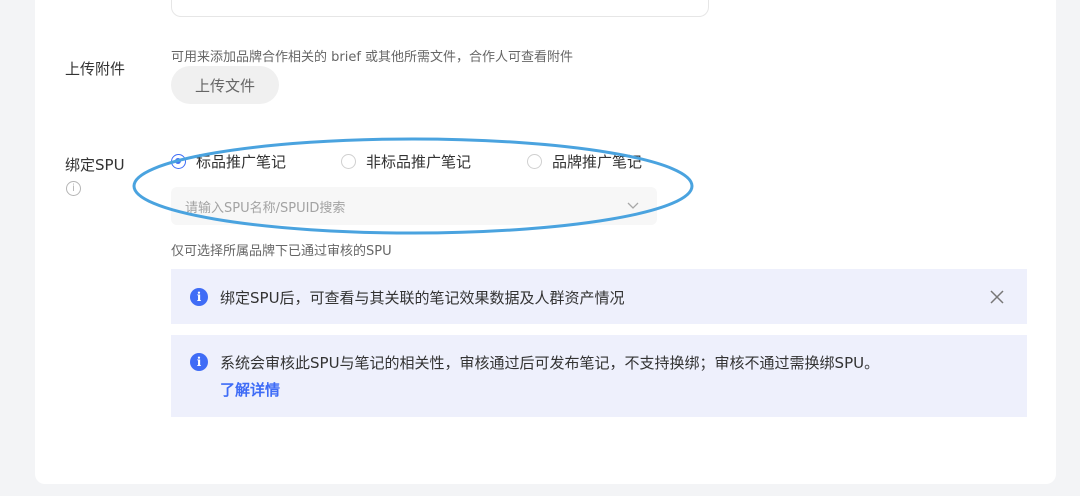 The width and height of the screenshot is (1080, 496). What do you see at coordinates (633, 205) in the screenshot?
I see `chevron-down-icon` at bounding box center [633, 205].